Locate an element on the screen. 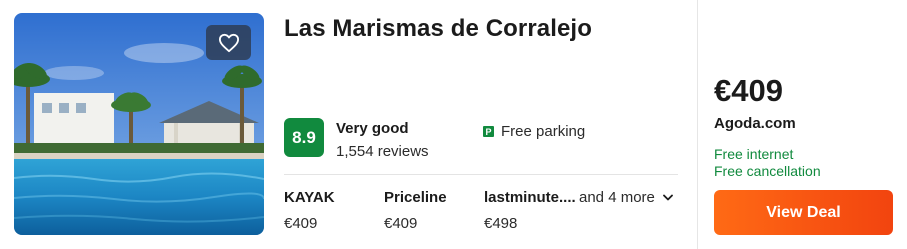 This screenshot has height=249, width=907. deal-site: Agoda.com is located at coordinates (755, 123).